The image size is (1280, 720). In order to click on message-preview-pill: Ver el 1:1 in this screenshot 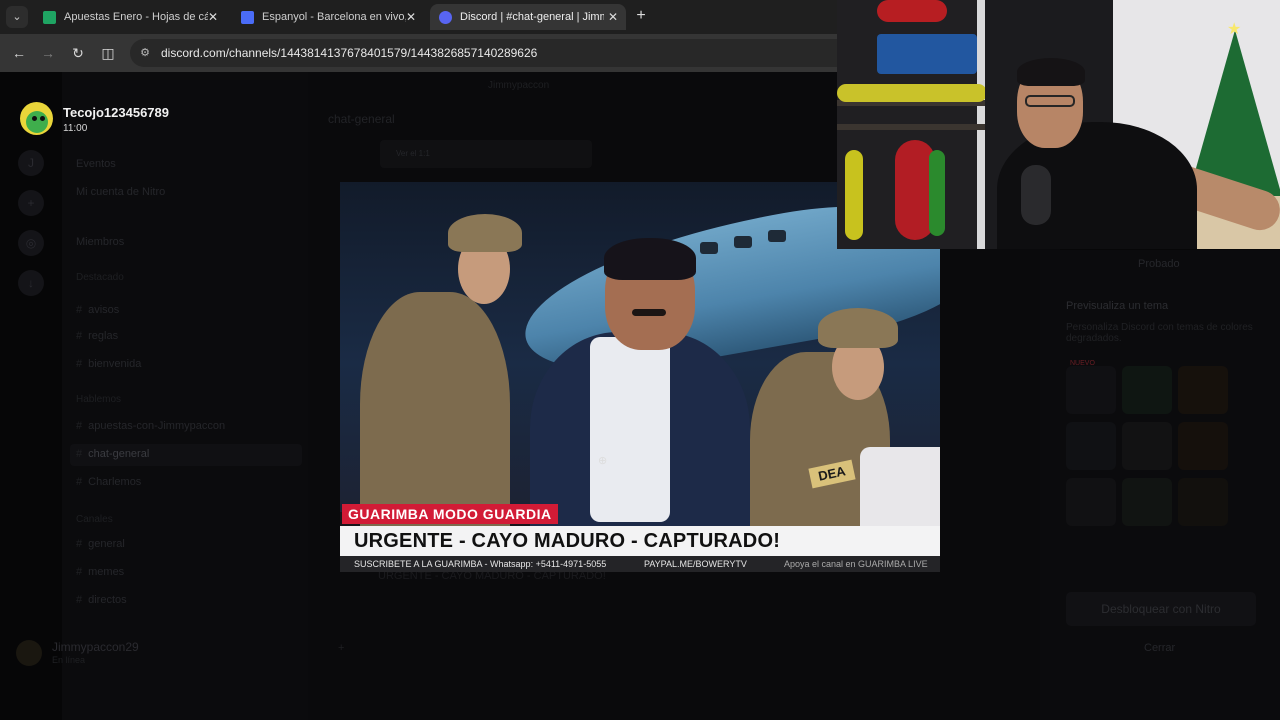, I will do `click(486, 154)`.